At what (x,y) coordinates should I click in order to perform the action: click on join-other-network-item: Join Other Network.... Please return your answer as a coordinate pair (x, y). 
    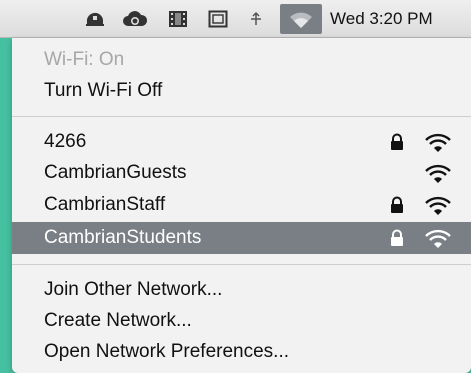
    Looking at the image, I should click on (241, 290).